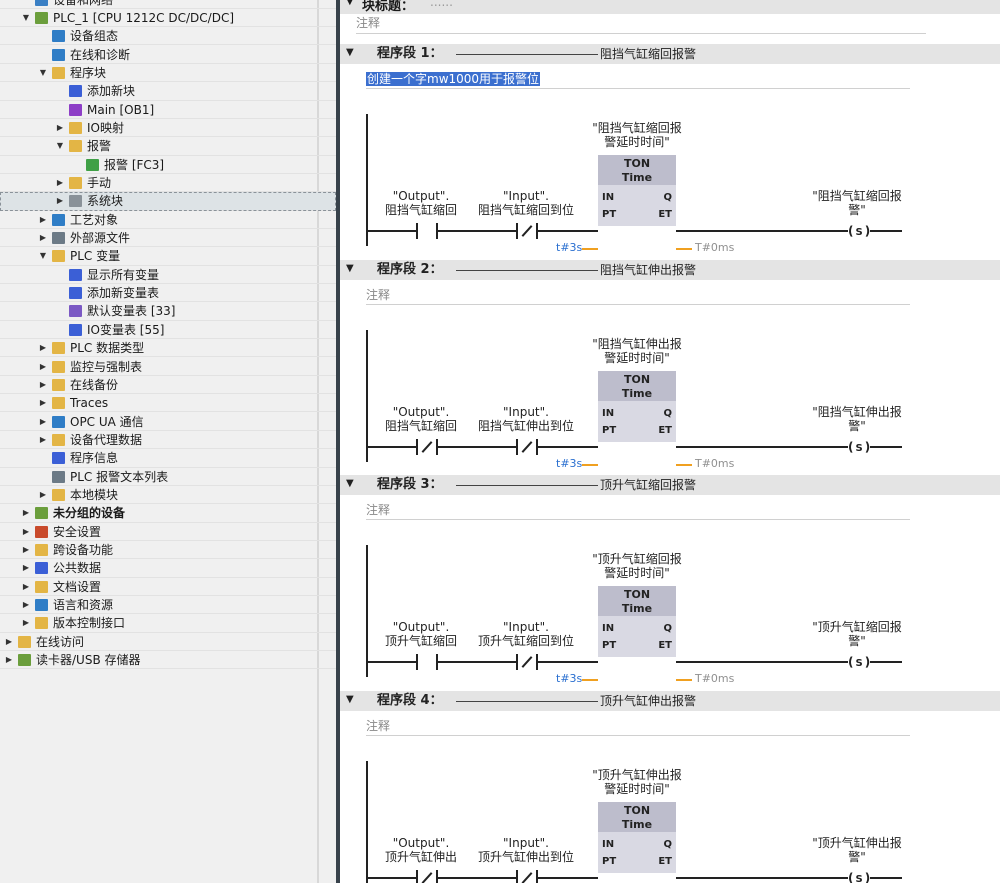  Describe the element at coordinates (168, 165) in the screenshot. I see `tree-item: 报警 [FC3]` at that location.